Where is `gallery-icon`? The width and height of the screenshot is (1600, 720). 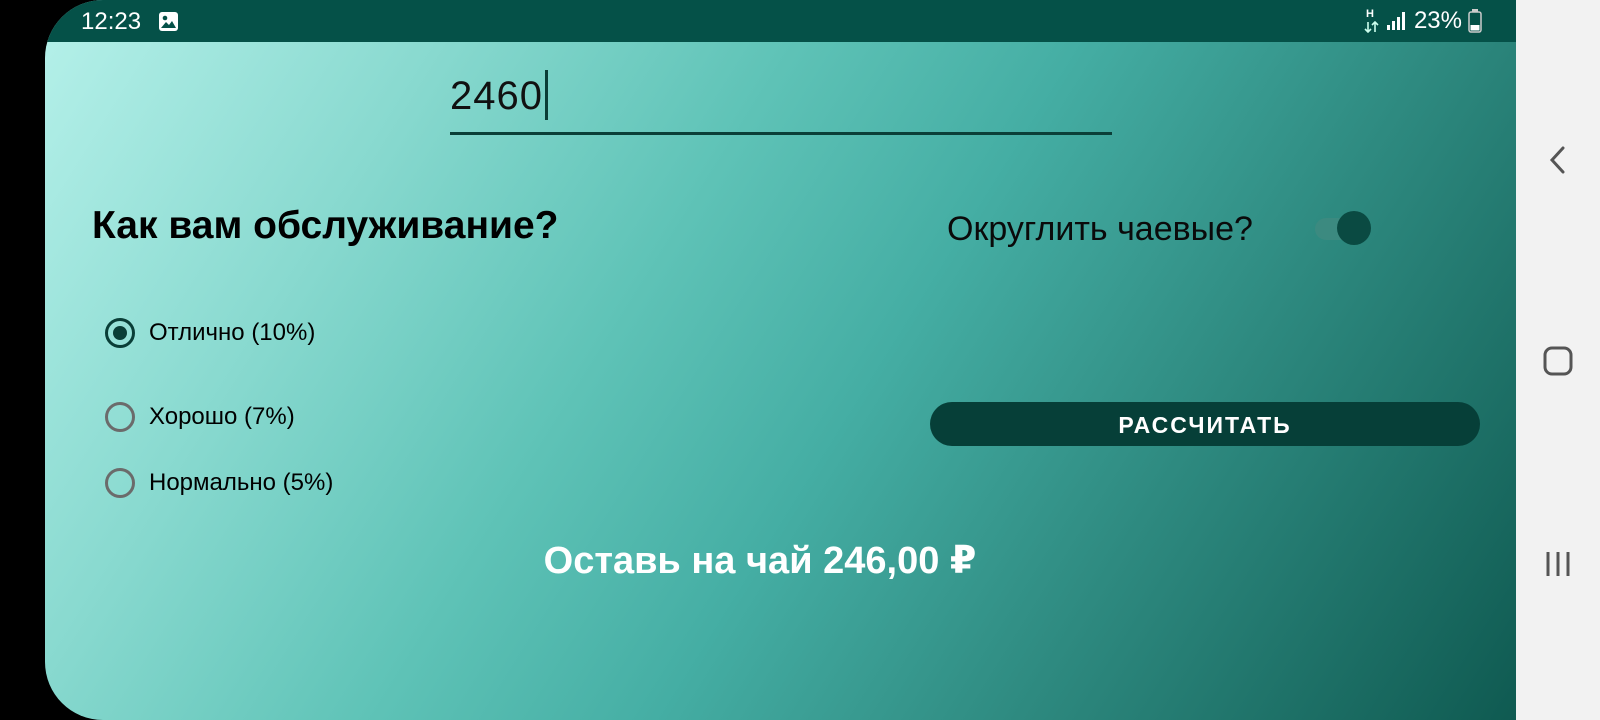 gallery-icon is located at coordinates (168, 21).